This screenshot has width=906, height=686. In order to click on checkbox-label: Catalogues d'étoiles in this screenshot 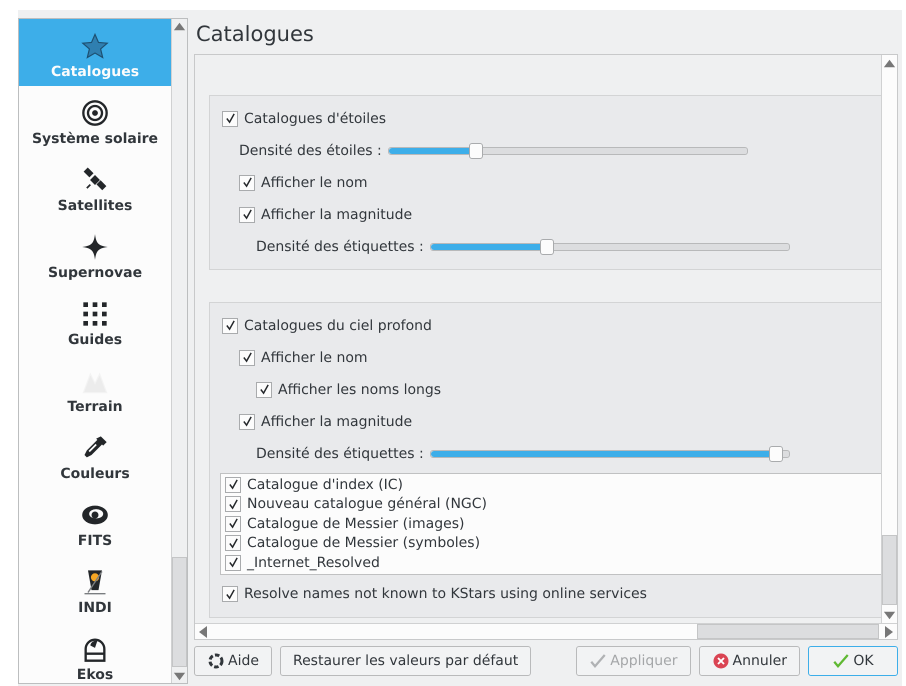, I will do `click(315, 118)`.